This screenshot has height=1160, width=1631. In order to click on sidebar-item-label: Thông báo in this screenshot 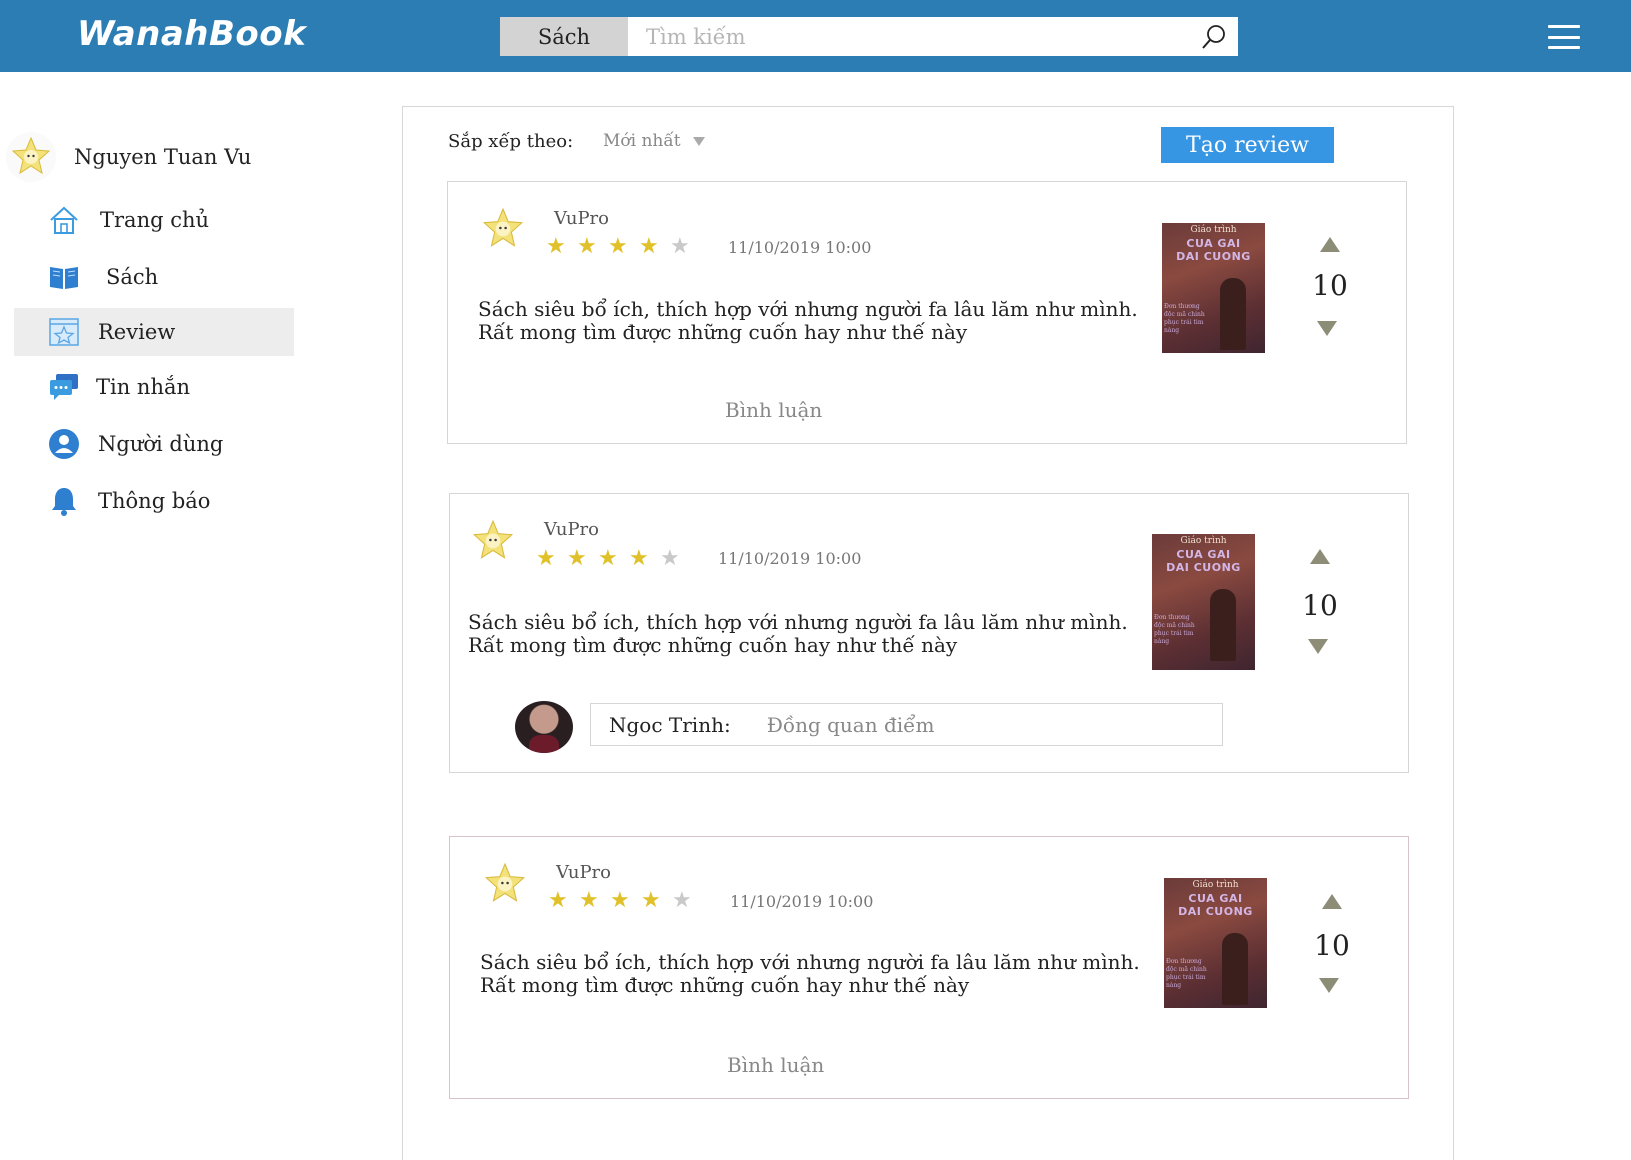, I will do `click(154, 501)`.